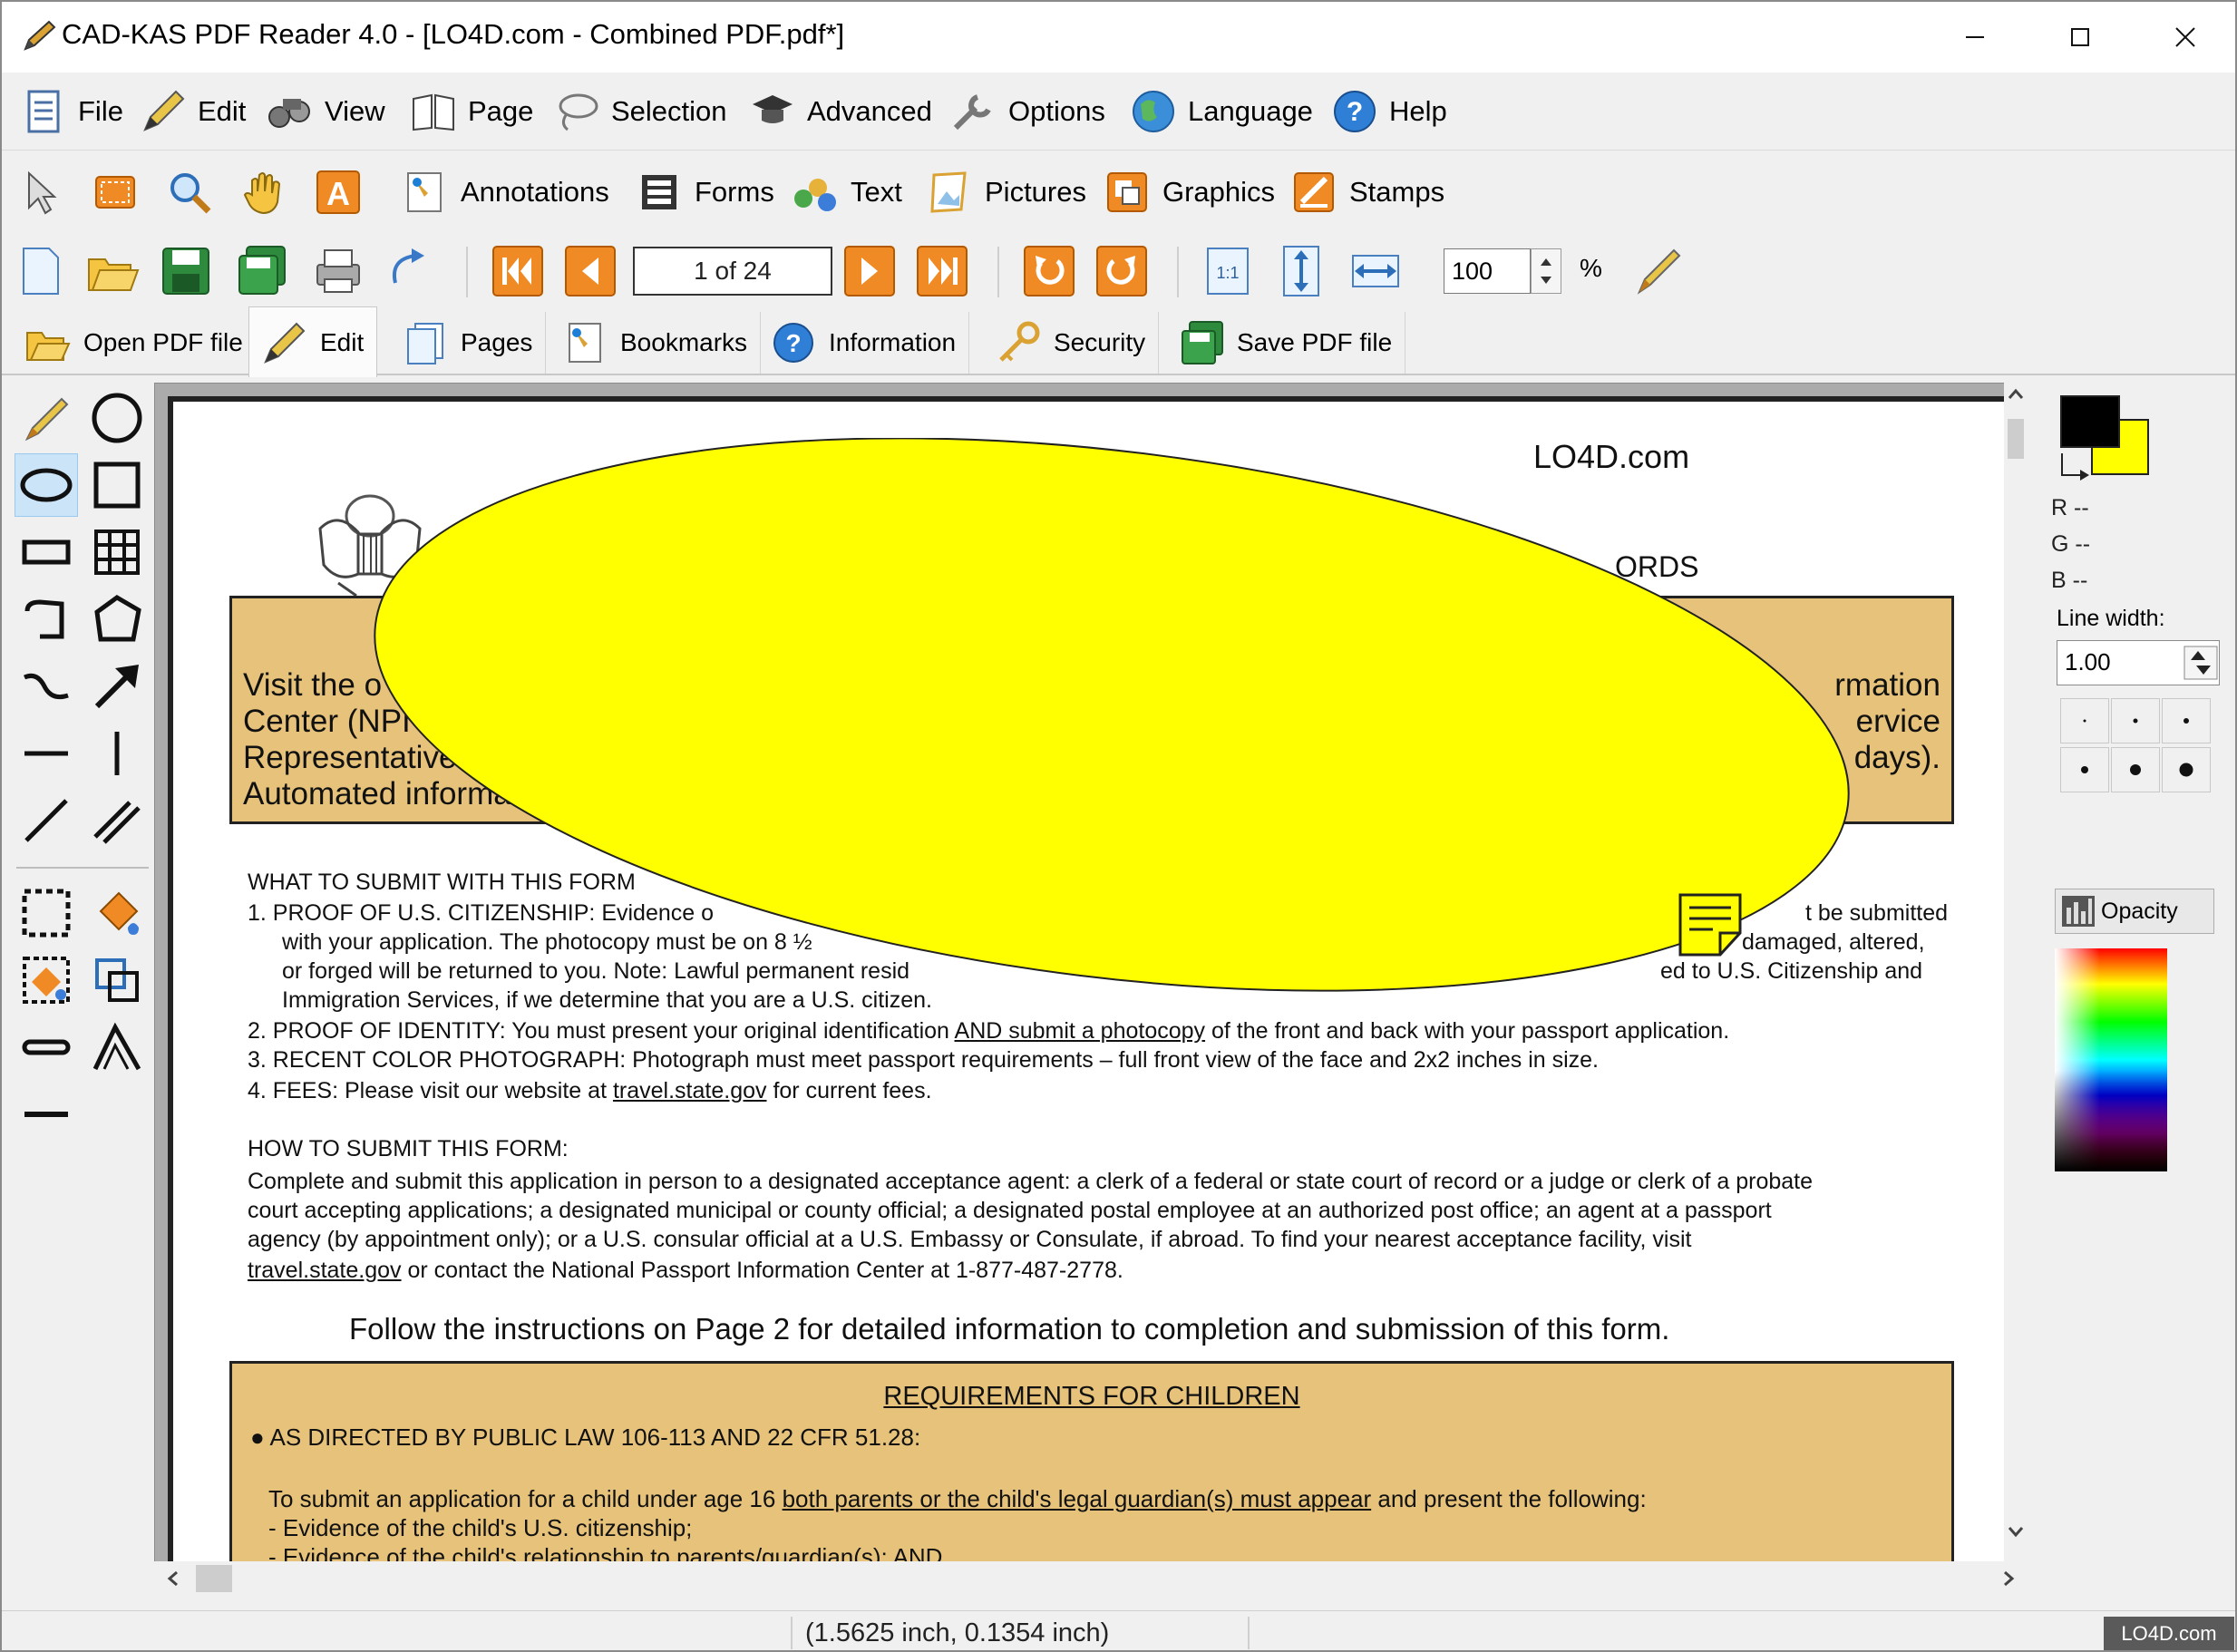  What do you see at coordinates (2090, 422) in the screenshot?
I see `foreground-color-swatch` at bounding box center [2090, 422].